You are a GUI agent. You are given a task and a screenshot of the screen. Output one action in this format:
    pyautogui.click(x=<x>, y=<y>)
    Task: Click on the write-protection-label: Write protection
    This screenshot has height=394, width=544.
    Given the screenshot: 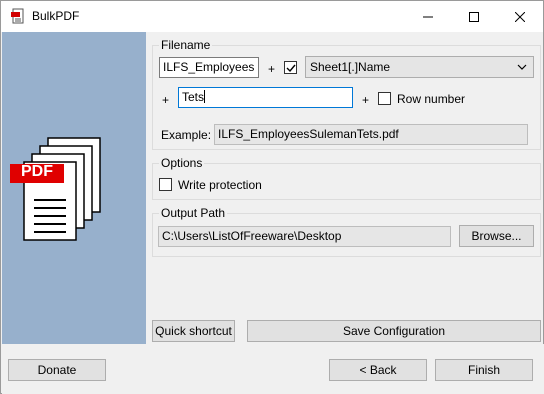 What is the action you would take?
    pyautogui.click(x=220, y=185)
    